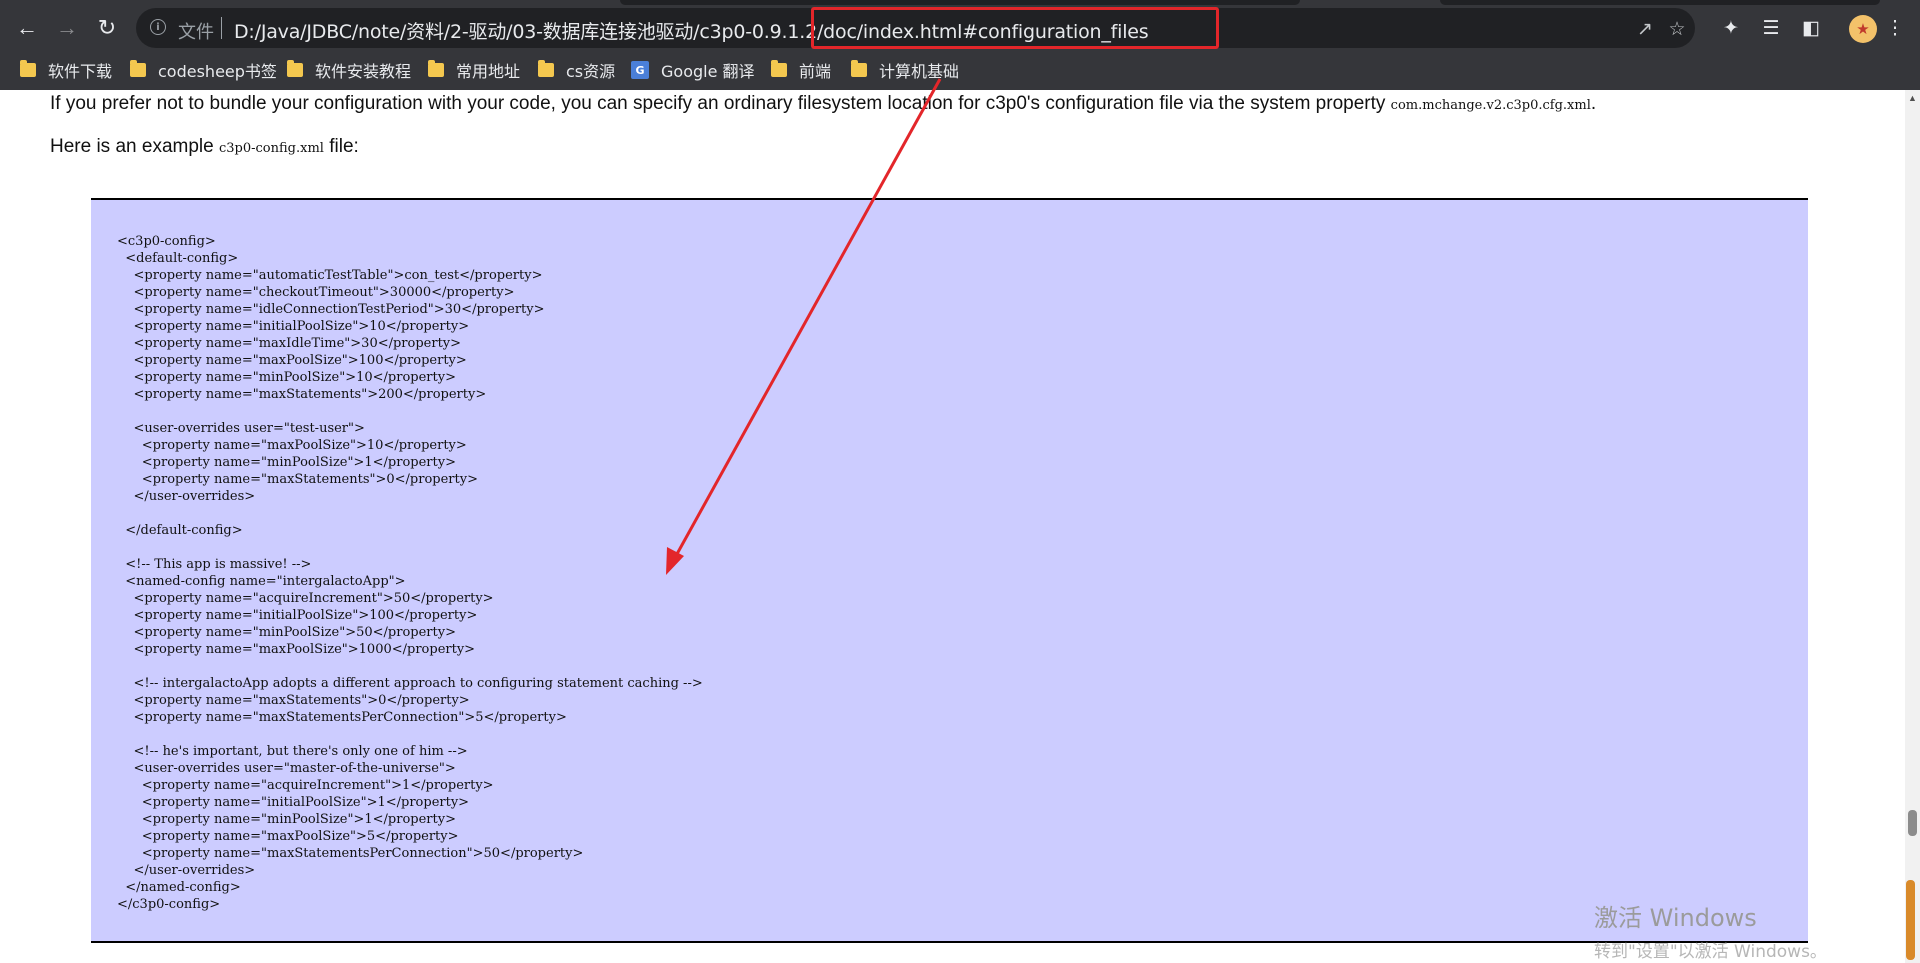  What do you see at coordinates (1895, 28) in the screenshot?
I see `menu-dots-icon: ⋮` at bounding box center [1895, 28].